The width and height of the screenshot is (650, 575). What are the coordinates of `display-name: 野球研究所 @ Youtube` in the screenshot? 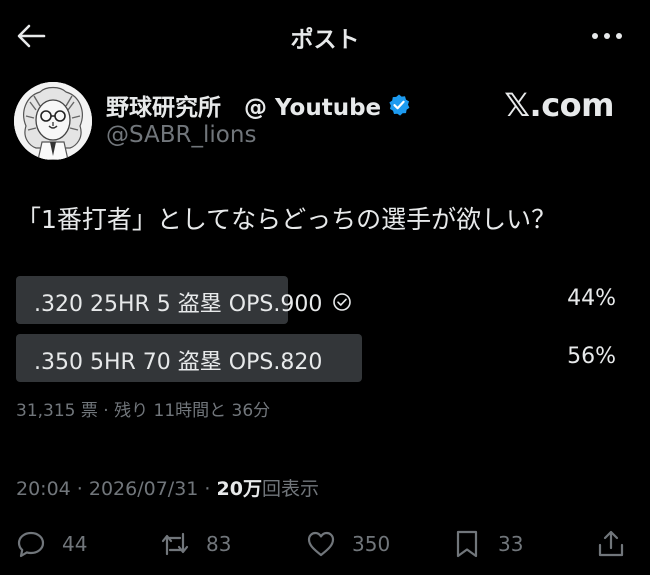 It's located at (244, 108).